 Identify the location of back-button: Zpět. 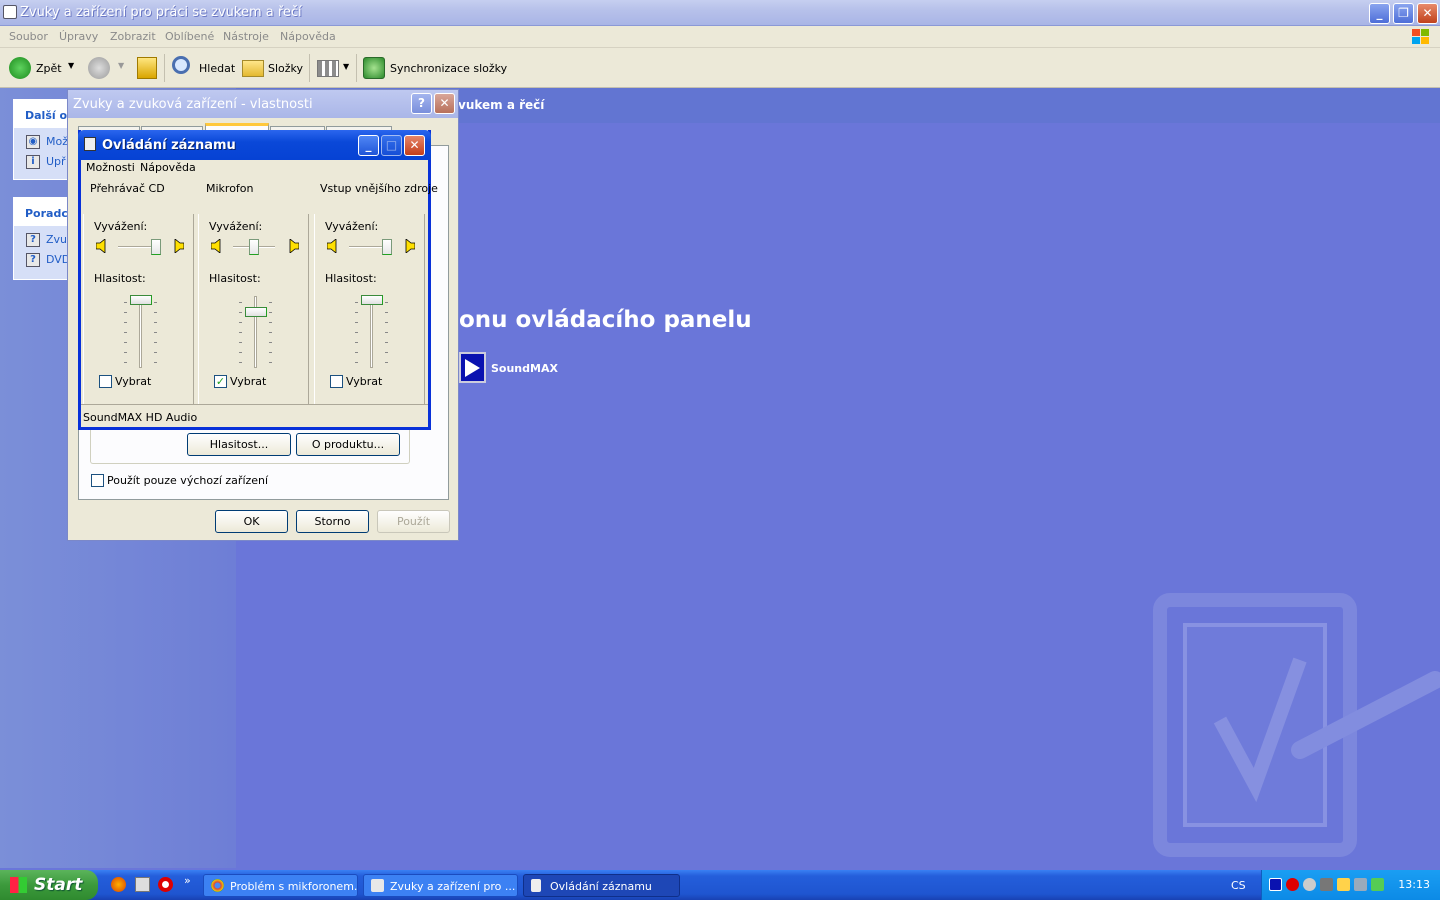
(49, 68).